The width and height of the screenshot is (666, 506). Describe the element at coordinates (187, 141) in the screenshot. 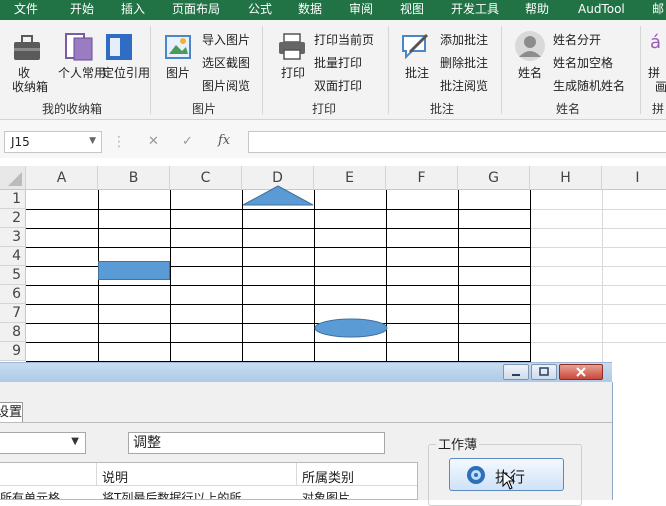

I see `confirm-icon: ✓` at that location.